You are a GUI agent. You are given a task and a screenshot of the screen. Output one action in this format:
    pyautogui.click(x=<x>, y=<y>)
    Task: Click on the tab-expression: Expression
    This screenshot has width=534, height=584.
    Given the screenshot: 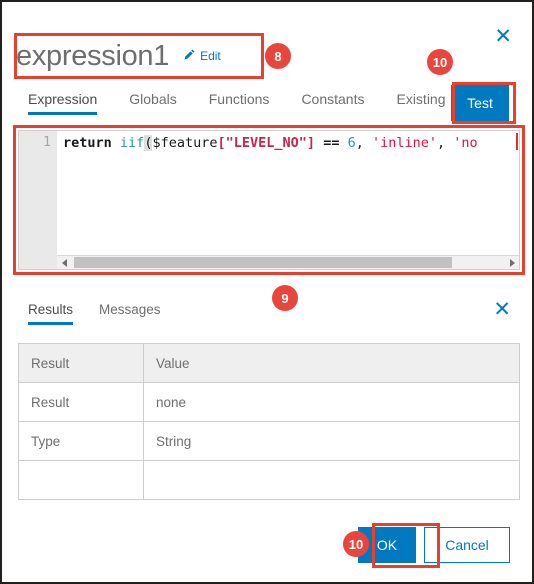 What is the action you would take?
    pyautogui.click(x=63, y=103)
    